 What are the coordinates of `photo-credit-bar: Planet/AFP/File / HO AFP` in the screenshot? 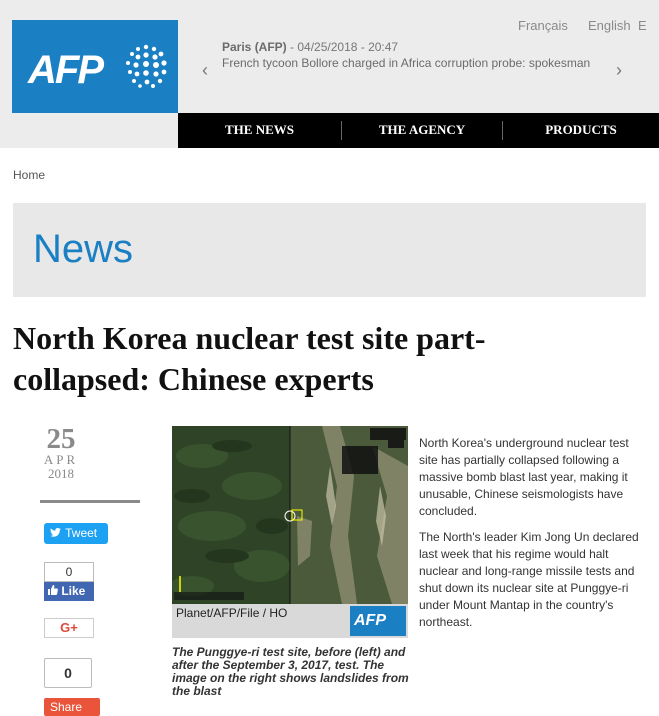 It's located at (290, 621).